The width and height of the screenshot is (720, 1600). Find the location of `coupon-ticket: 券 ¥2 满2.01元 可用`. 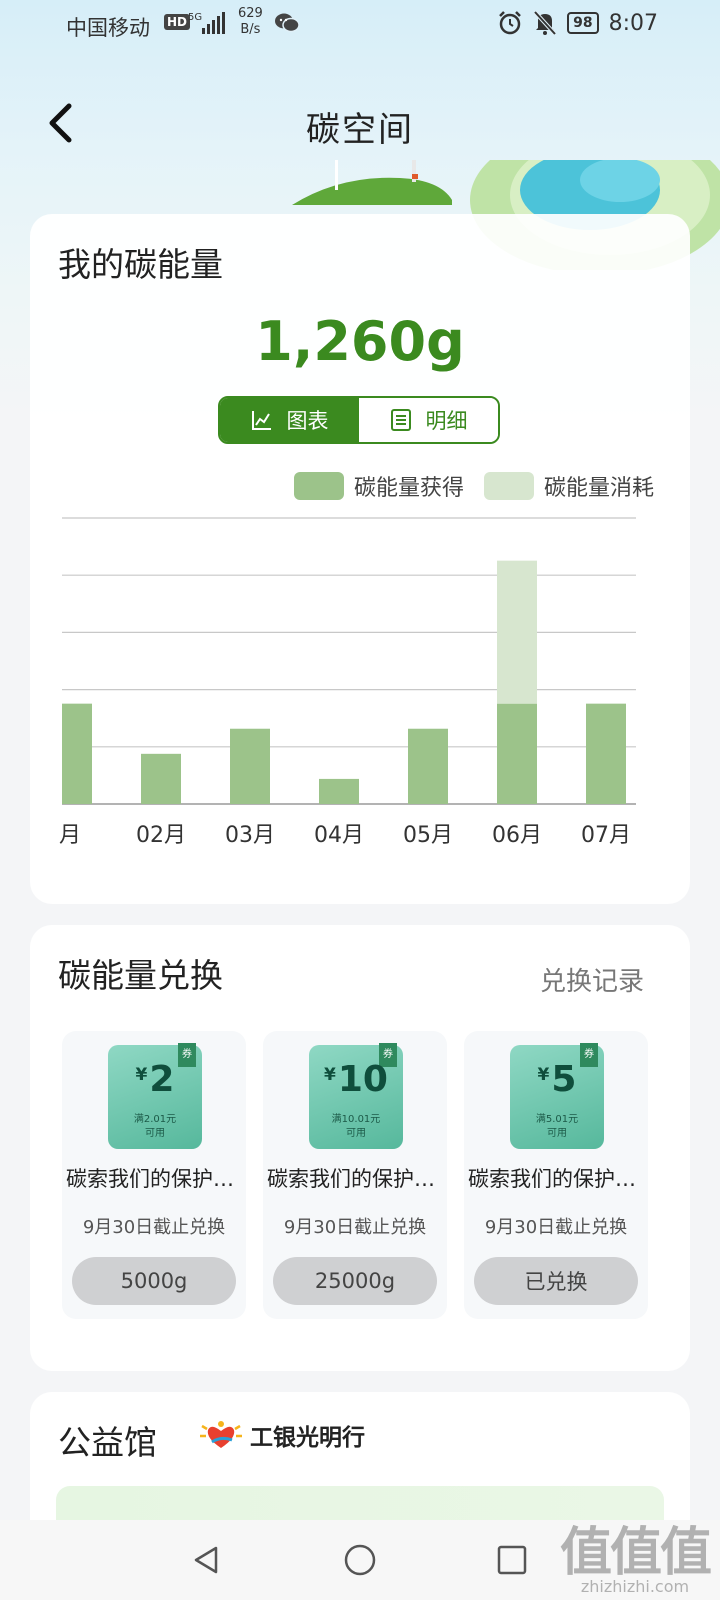

coupon-ticket: 券 ¥2 满2.01元 可用 is located at coordinates (155, 1096).